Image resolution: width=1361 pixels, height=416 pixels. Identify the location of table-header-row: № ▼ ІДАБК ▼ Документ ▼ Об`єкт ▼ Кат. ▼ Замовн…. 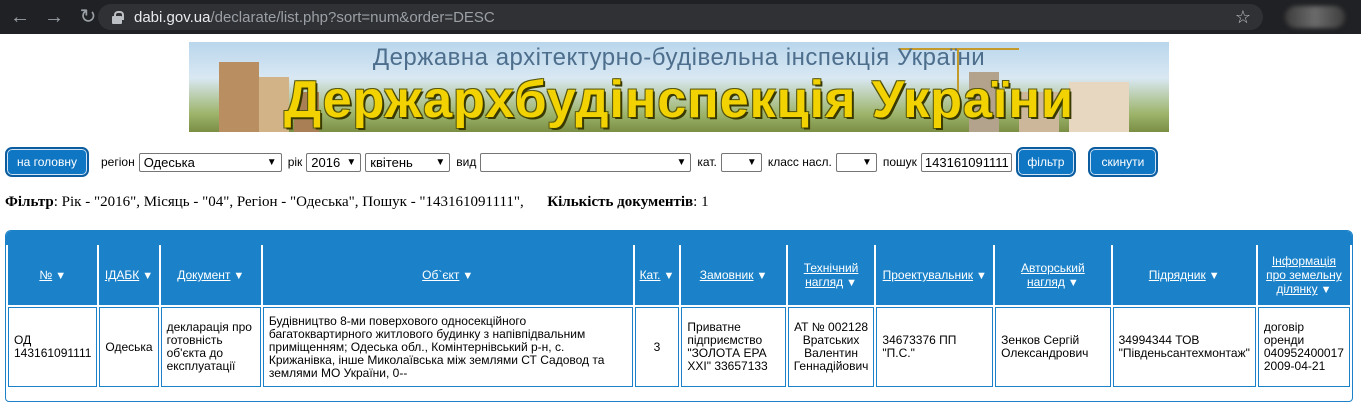
(679, 275).